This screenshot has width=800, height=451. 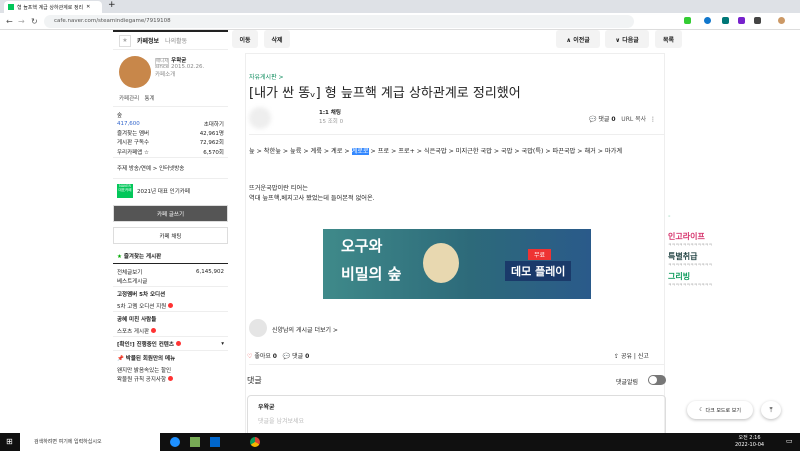 What do you see at coordinates (262, 356) in the screenshot?
I see `like-button: 좋아요` at bounding box center [262, 356].